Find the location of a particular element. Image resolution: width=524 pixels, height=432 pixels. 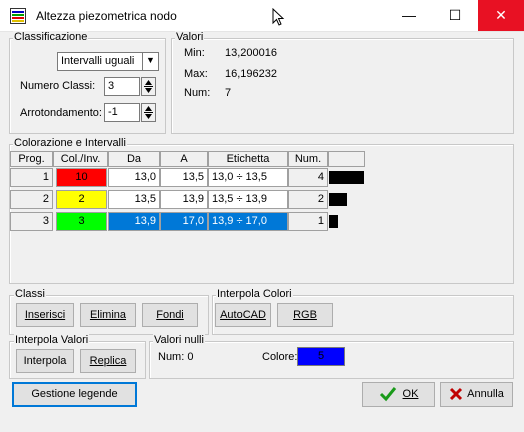

row-3-color: 3 is located at coordinates (81, 221).